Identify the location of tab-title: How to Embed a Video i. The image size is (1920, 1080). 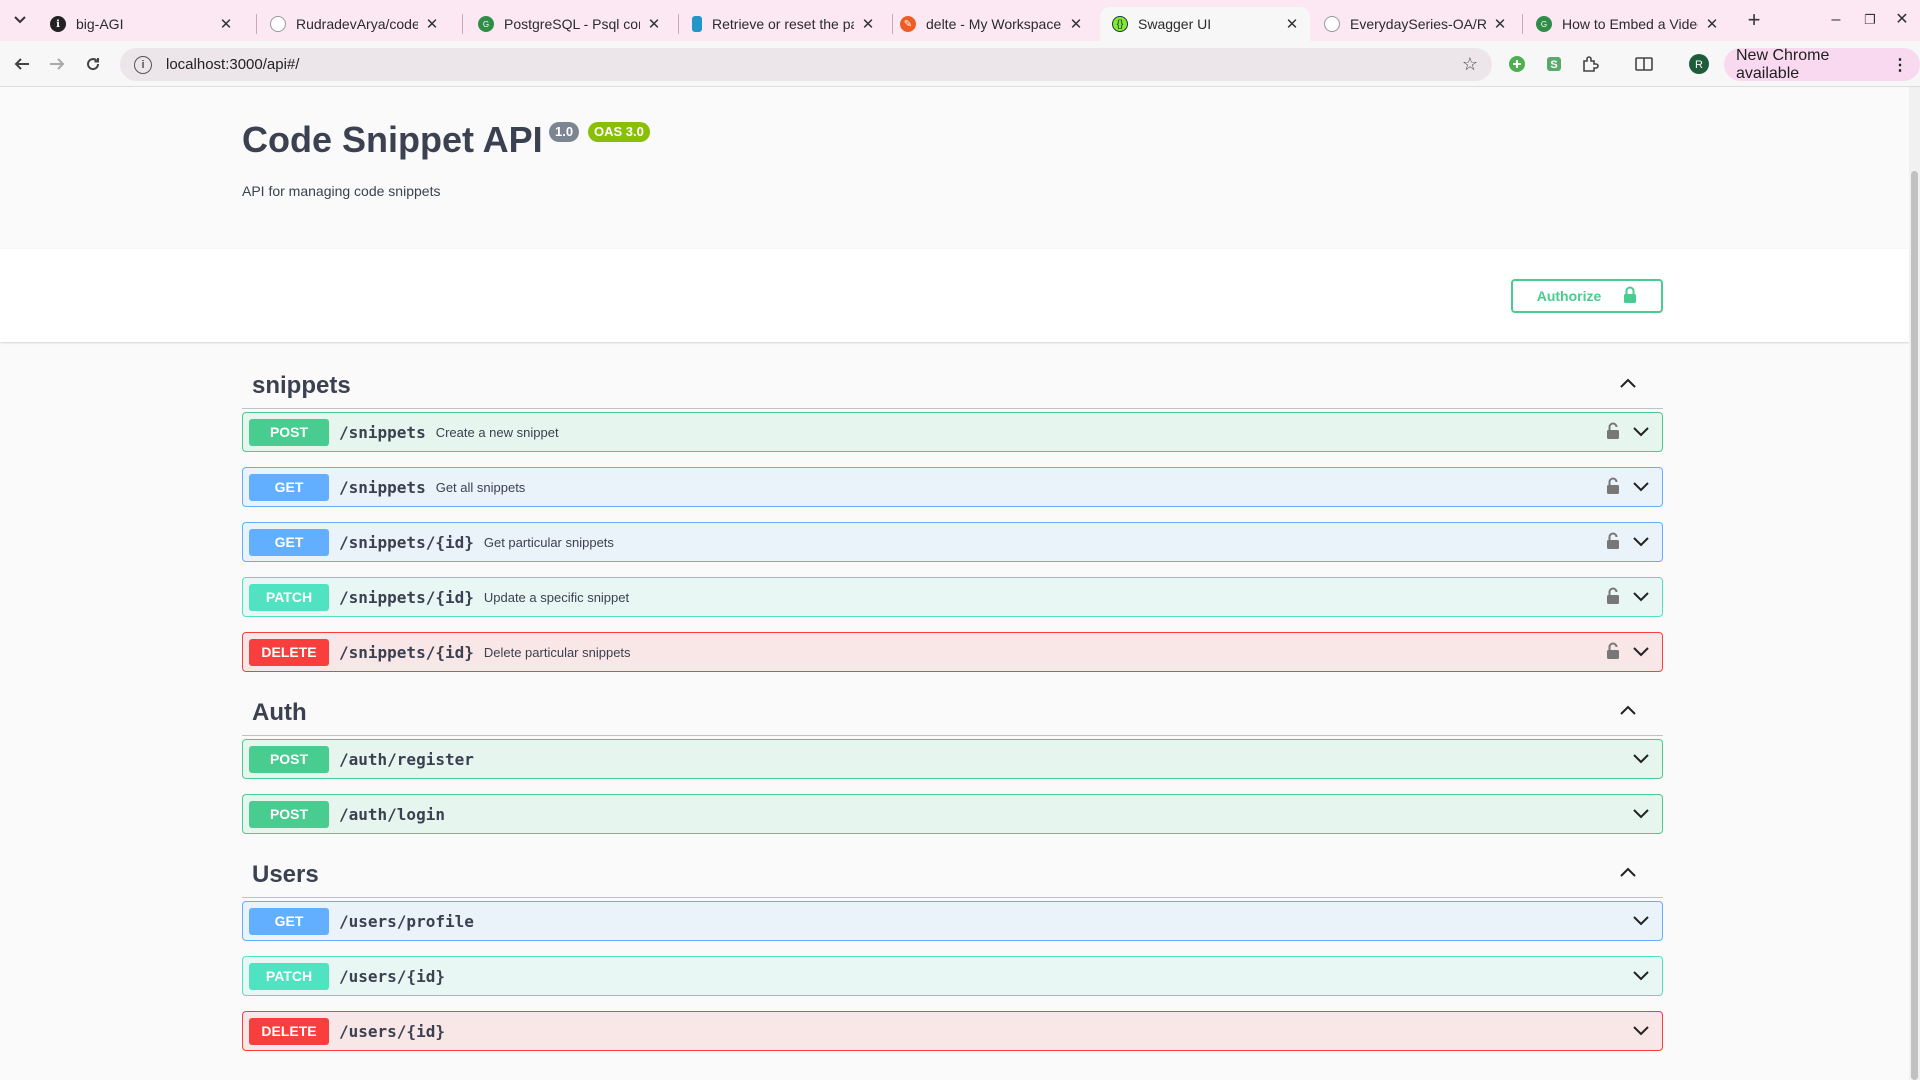
(1630, 24).